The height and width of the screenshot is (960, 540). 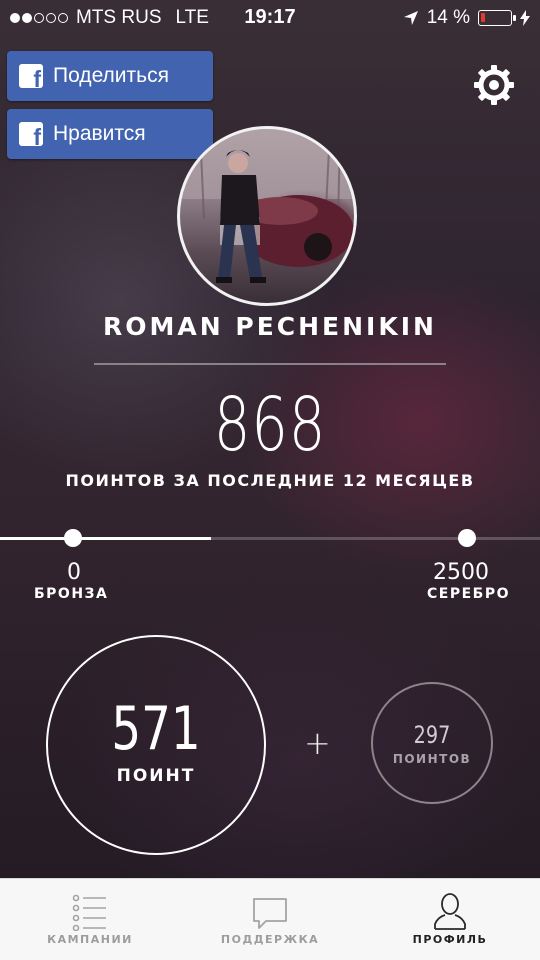 What do you see at coordinates (89, 912) in the screenshot?
I see `list-icon` at bounding box center [89, 912].